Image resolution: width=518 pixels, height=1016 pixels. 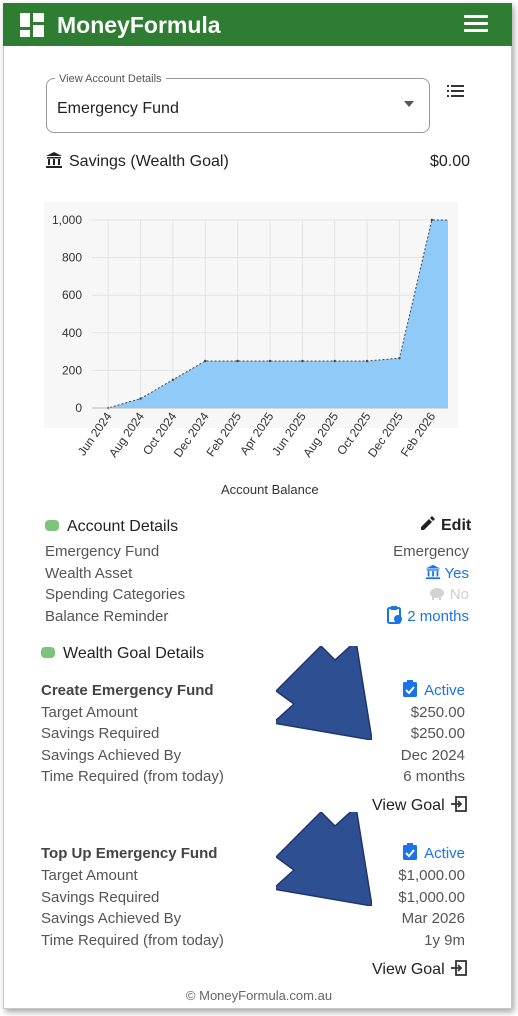 I want to click on piggy-bank-icon, so click(x=436, y=594).